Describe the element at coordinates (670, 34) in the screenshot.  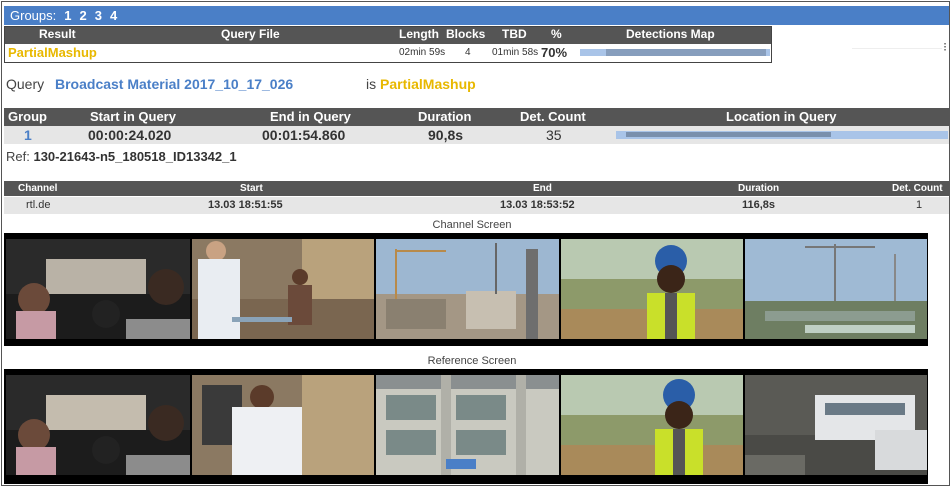
I see `col-detections-map: Detections Map` at that location.